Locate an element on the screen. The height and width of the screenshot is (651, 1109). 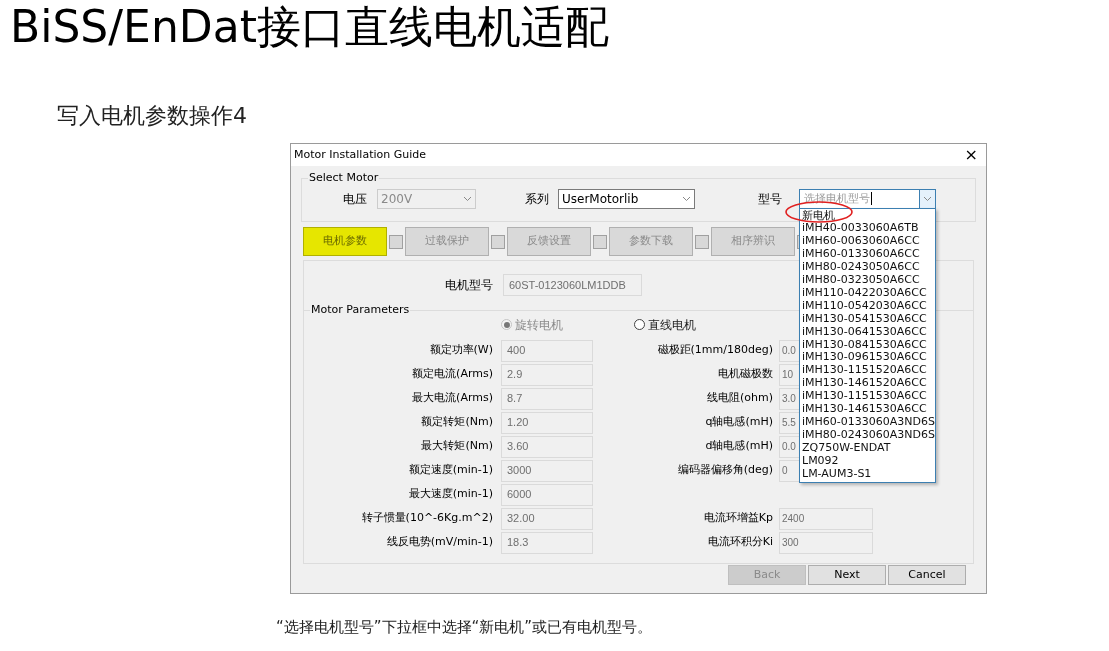
param-label: 最大转矩(Nm) is located at coordinates (456, 446).